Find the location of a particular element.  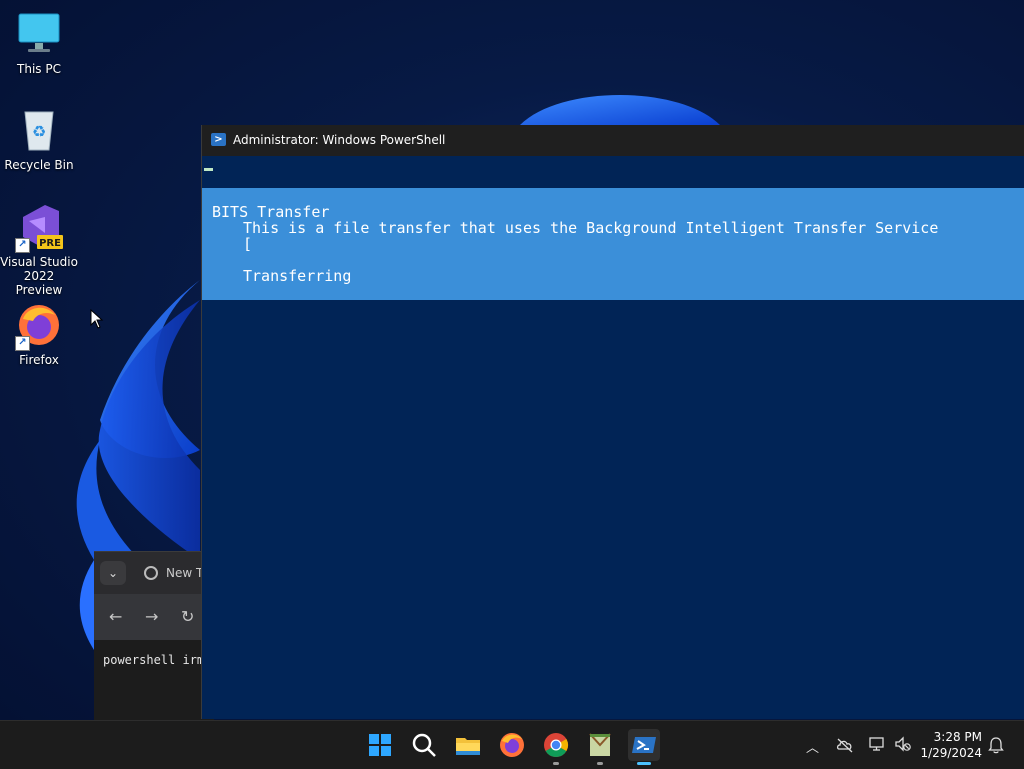

chrome-icon is located at coordinates (556, 745).